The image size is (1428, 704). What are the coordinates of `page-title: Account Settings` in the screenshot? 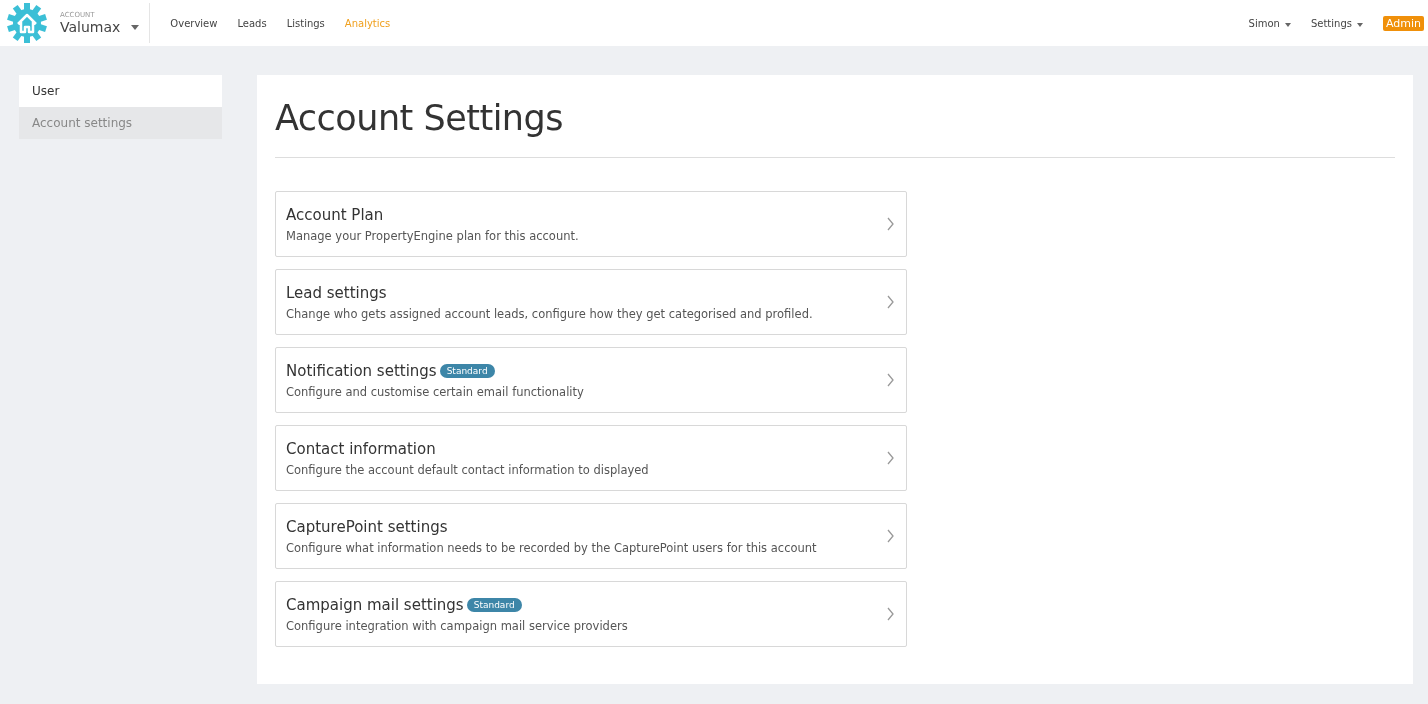 It's located at (419, 118).